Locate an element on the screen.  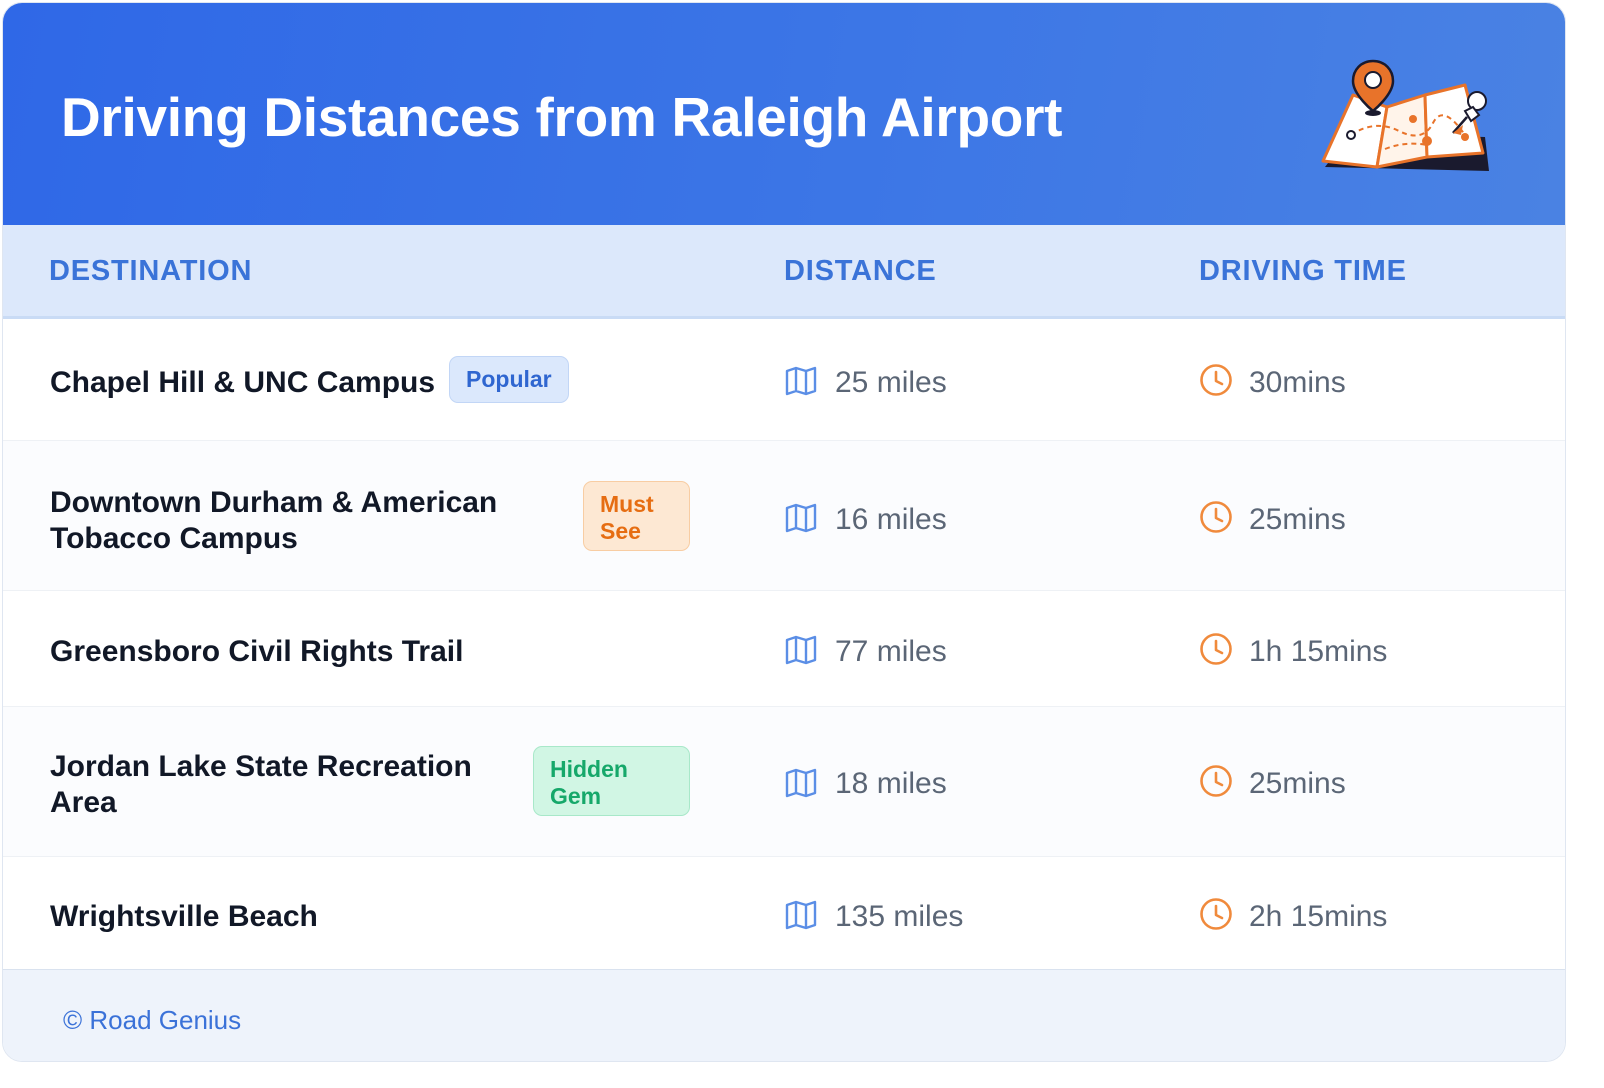
driving-time-value: 30mins is located at coordinates (1297, 382).